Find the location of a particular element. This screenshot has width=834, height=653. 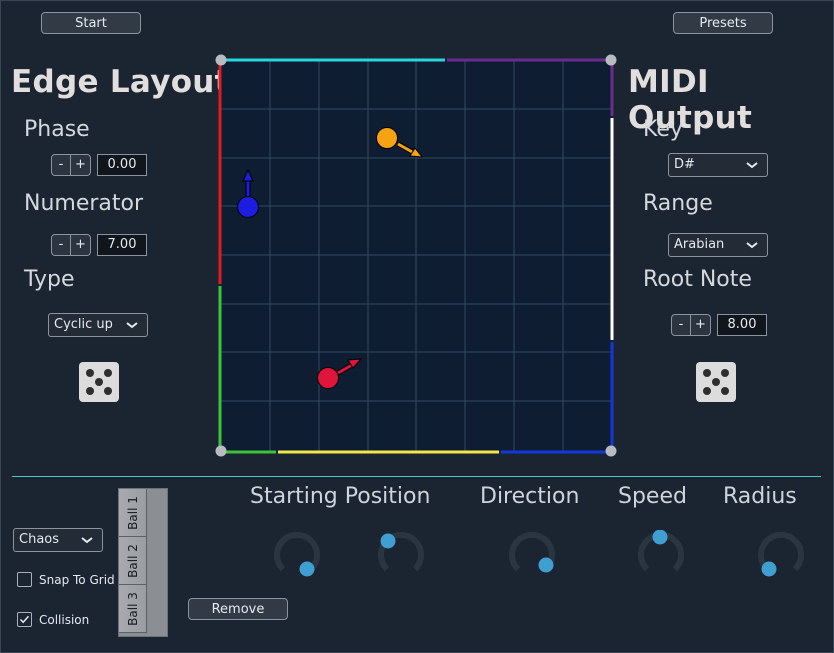

range-select-value: Arabian is located at coordinates (699, 244).